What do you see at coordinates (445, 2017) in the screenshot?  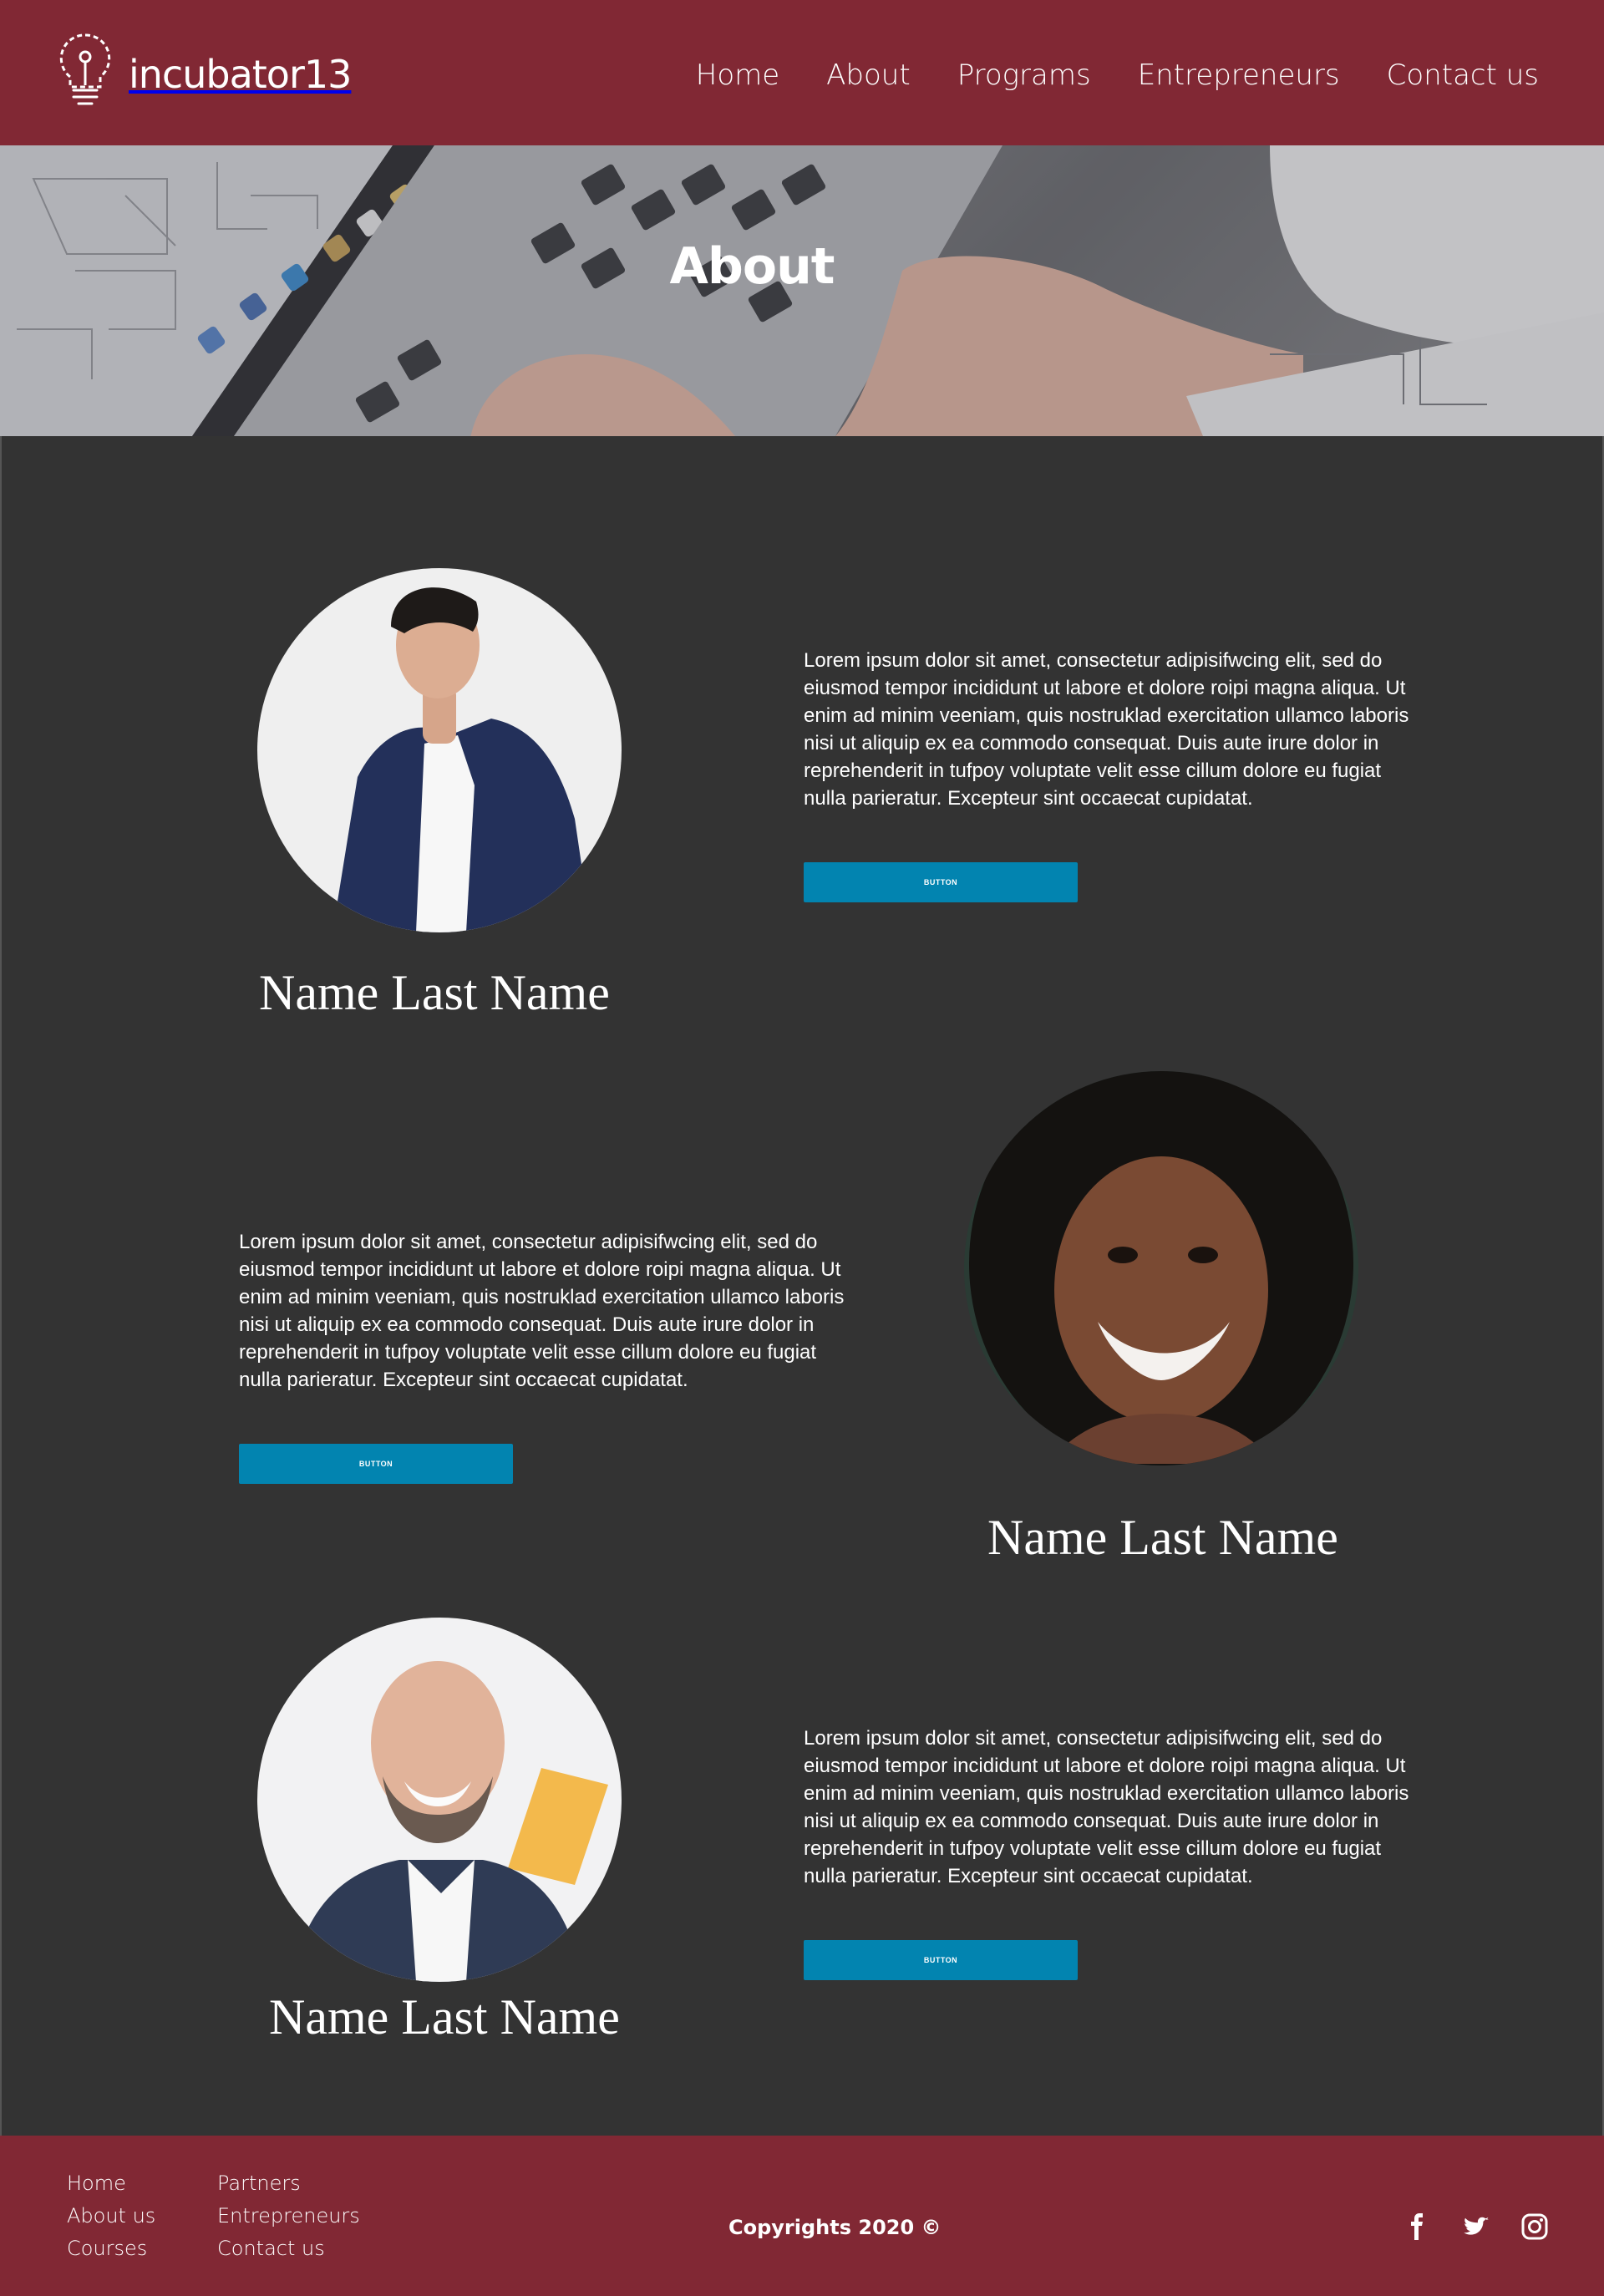 I see `member-3-name: Name Last Name` at bounding box center [445, 2017].